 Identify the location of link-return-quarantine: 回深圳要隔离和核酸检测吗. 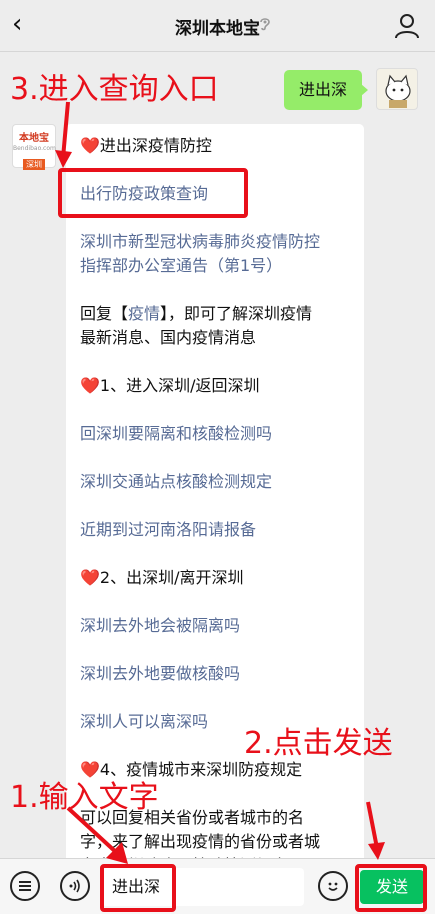
(221, 434).